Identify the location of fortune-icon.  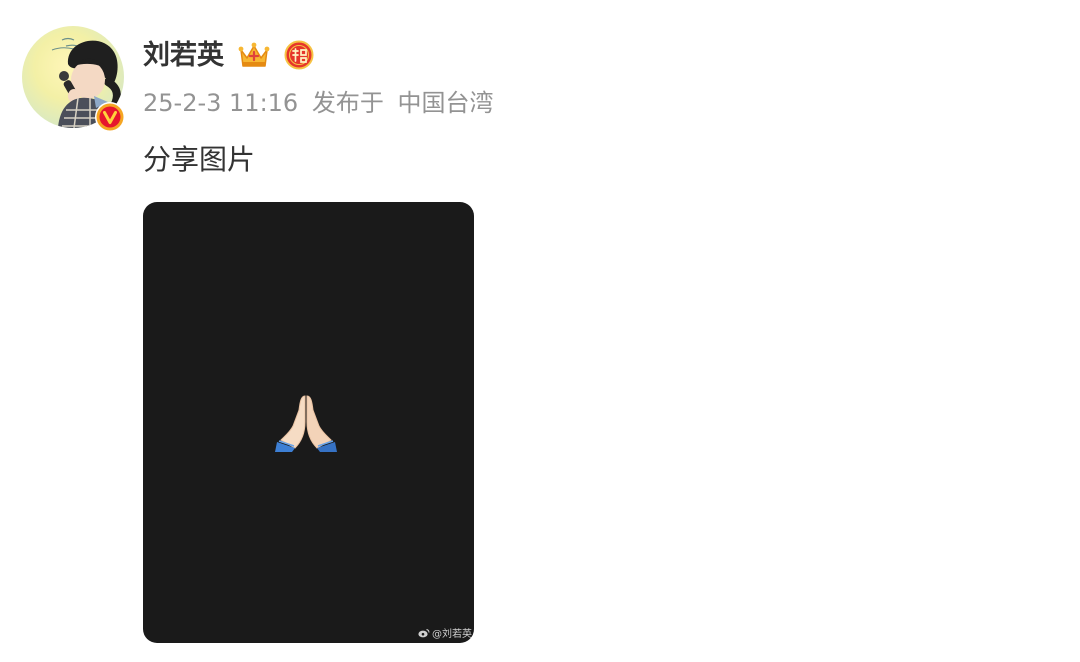
(299, 55).